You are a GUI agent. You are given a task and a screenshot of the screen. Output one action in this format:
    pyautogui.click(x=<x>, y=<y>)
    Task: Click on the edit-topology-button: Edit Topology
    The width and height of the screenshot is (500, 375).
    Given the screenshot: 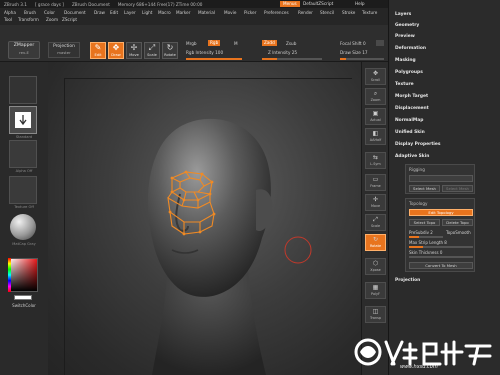 What is the action you would take?
    pyautogui.click(x=441, y=212)
    